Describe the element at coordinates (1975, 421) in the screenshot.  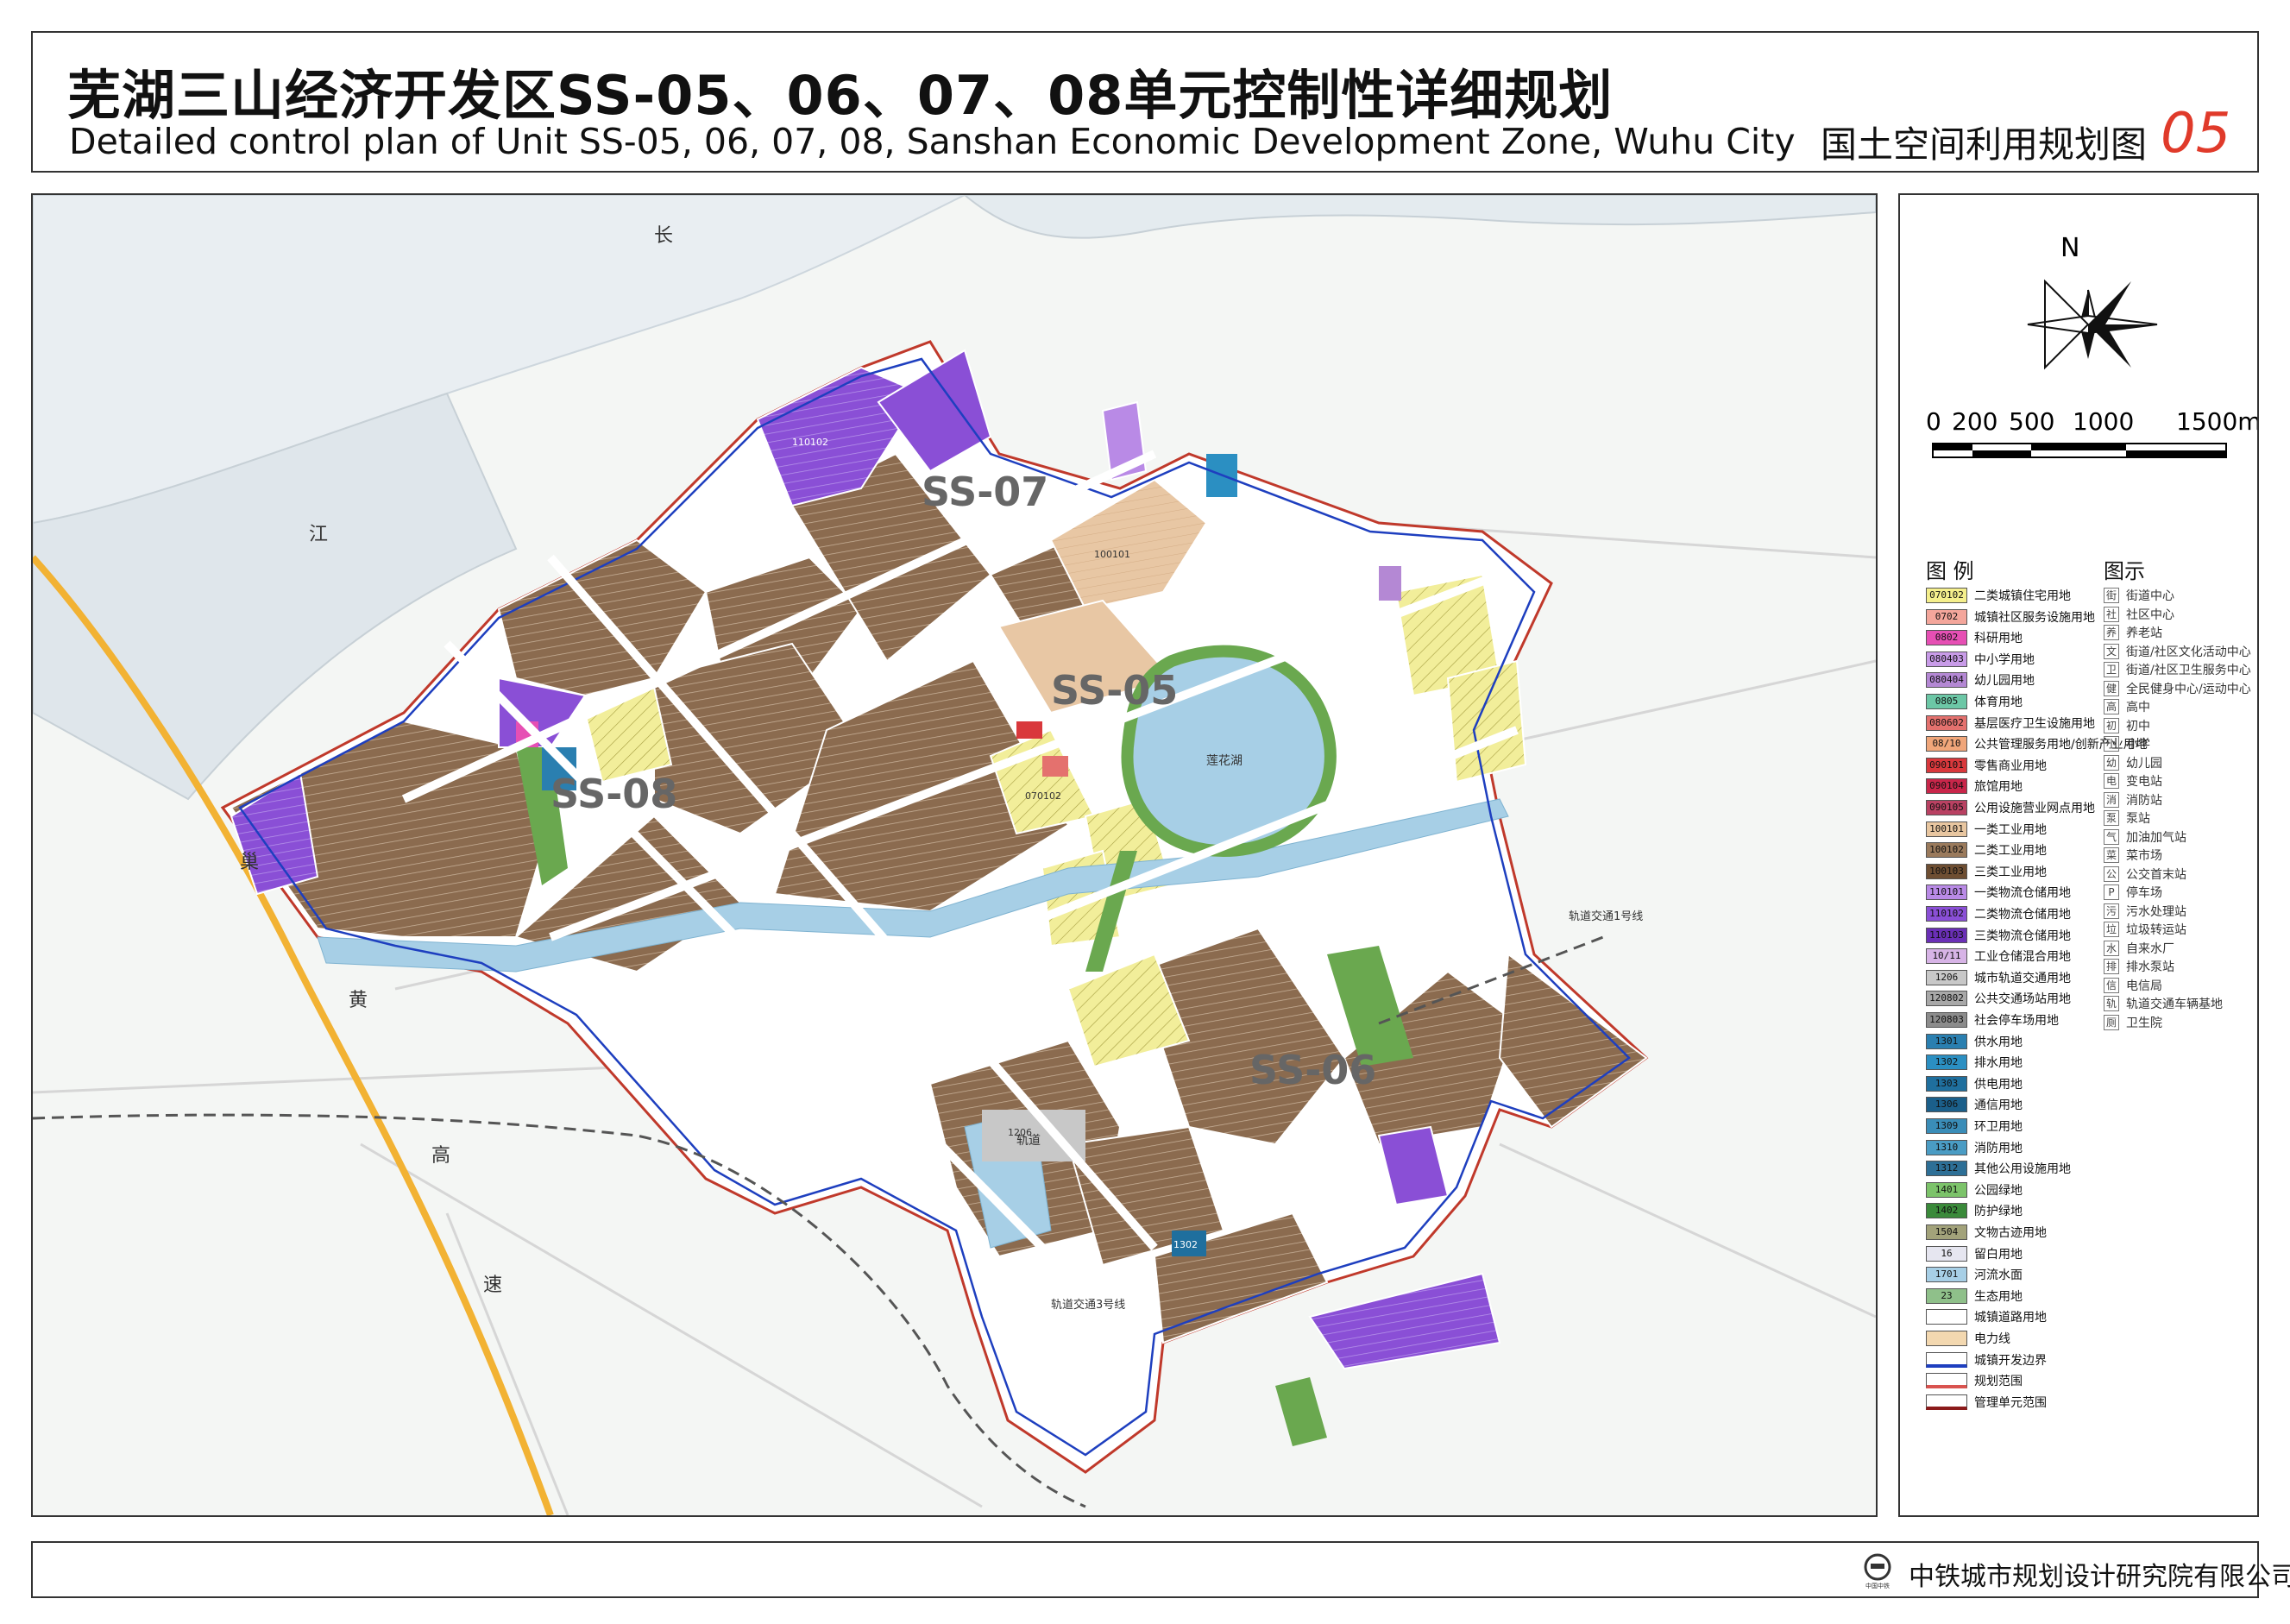
I see `scale-label: 200` at that location.